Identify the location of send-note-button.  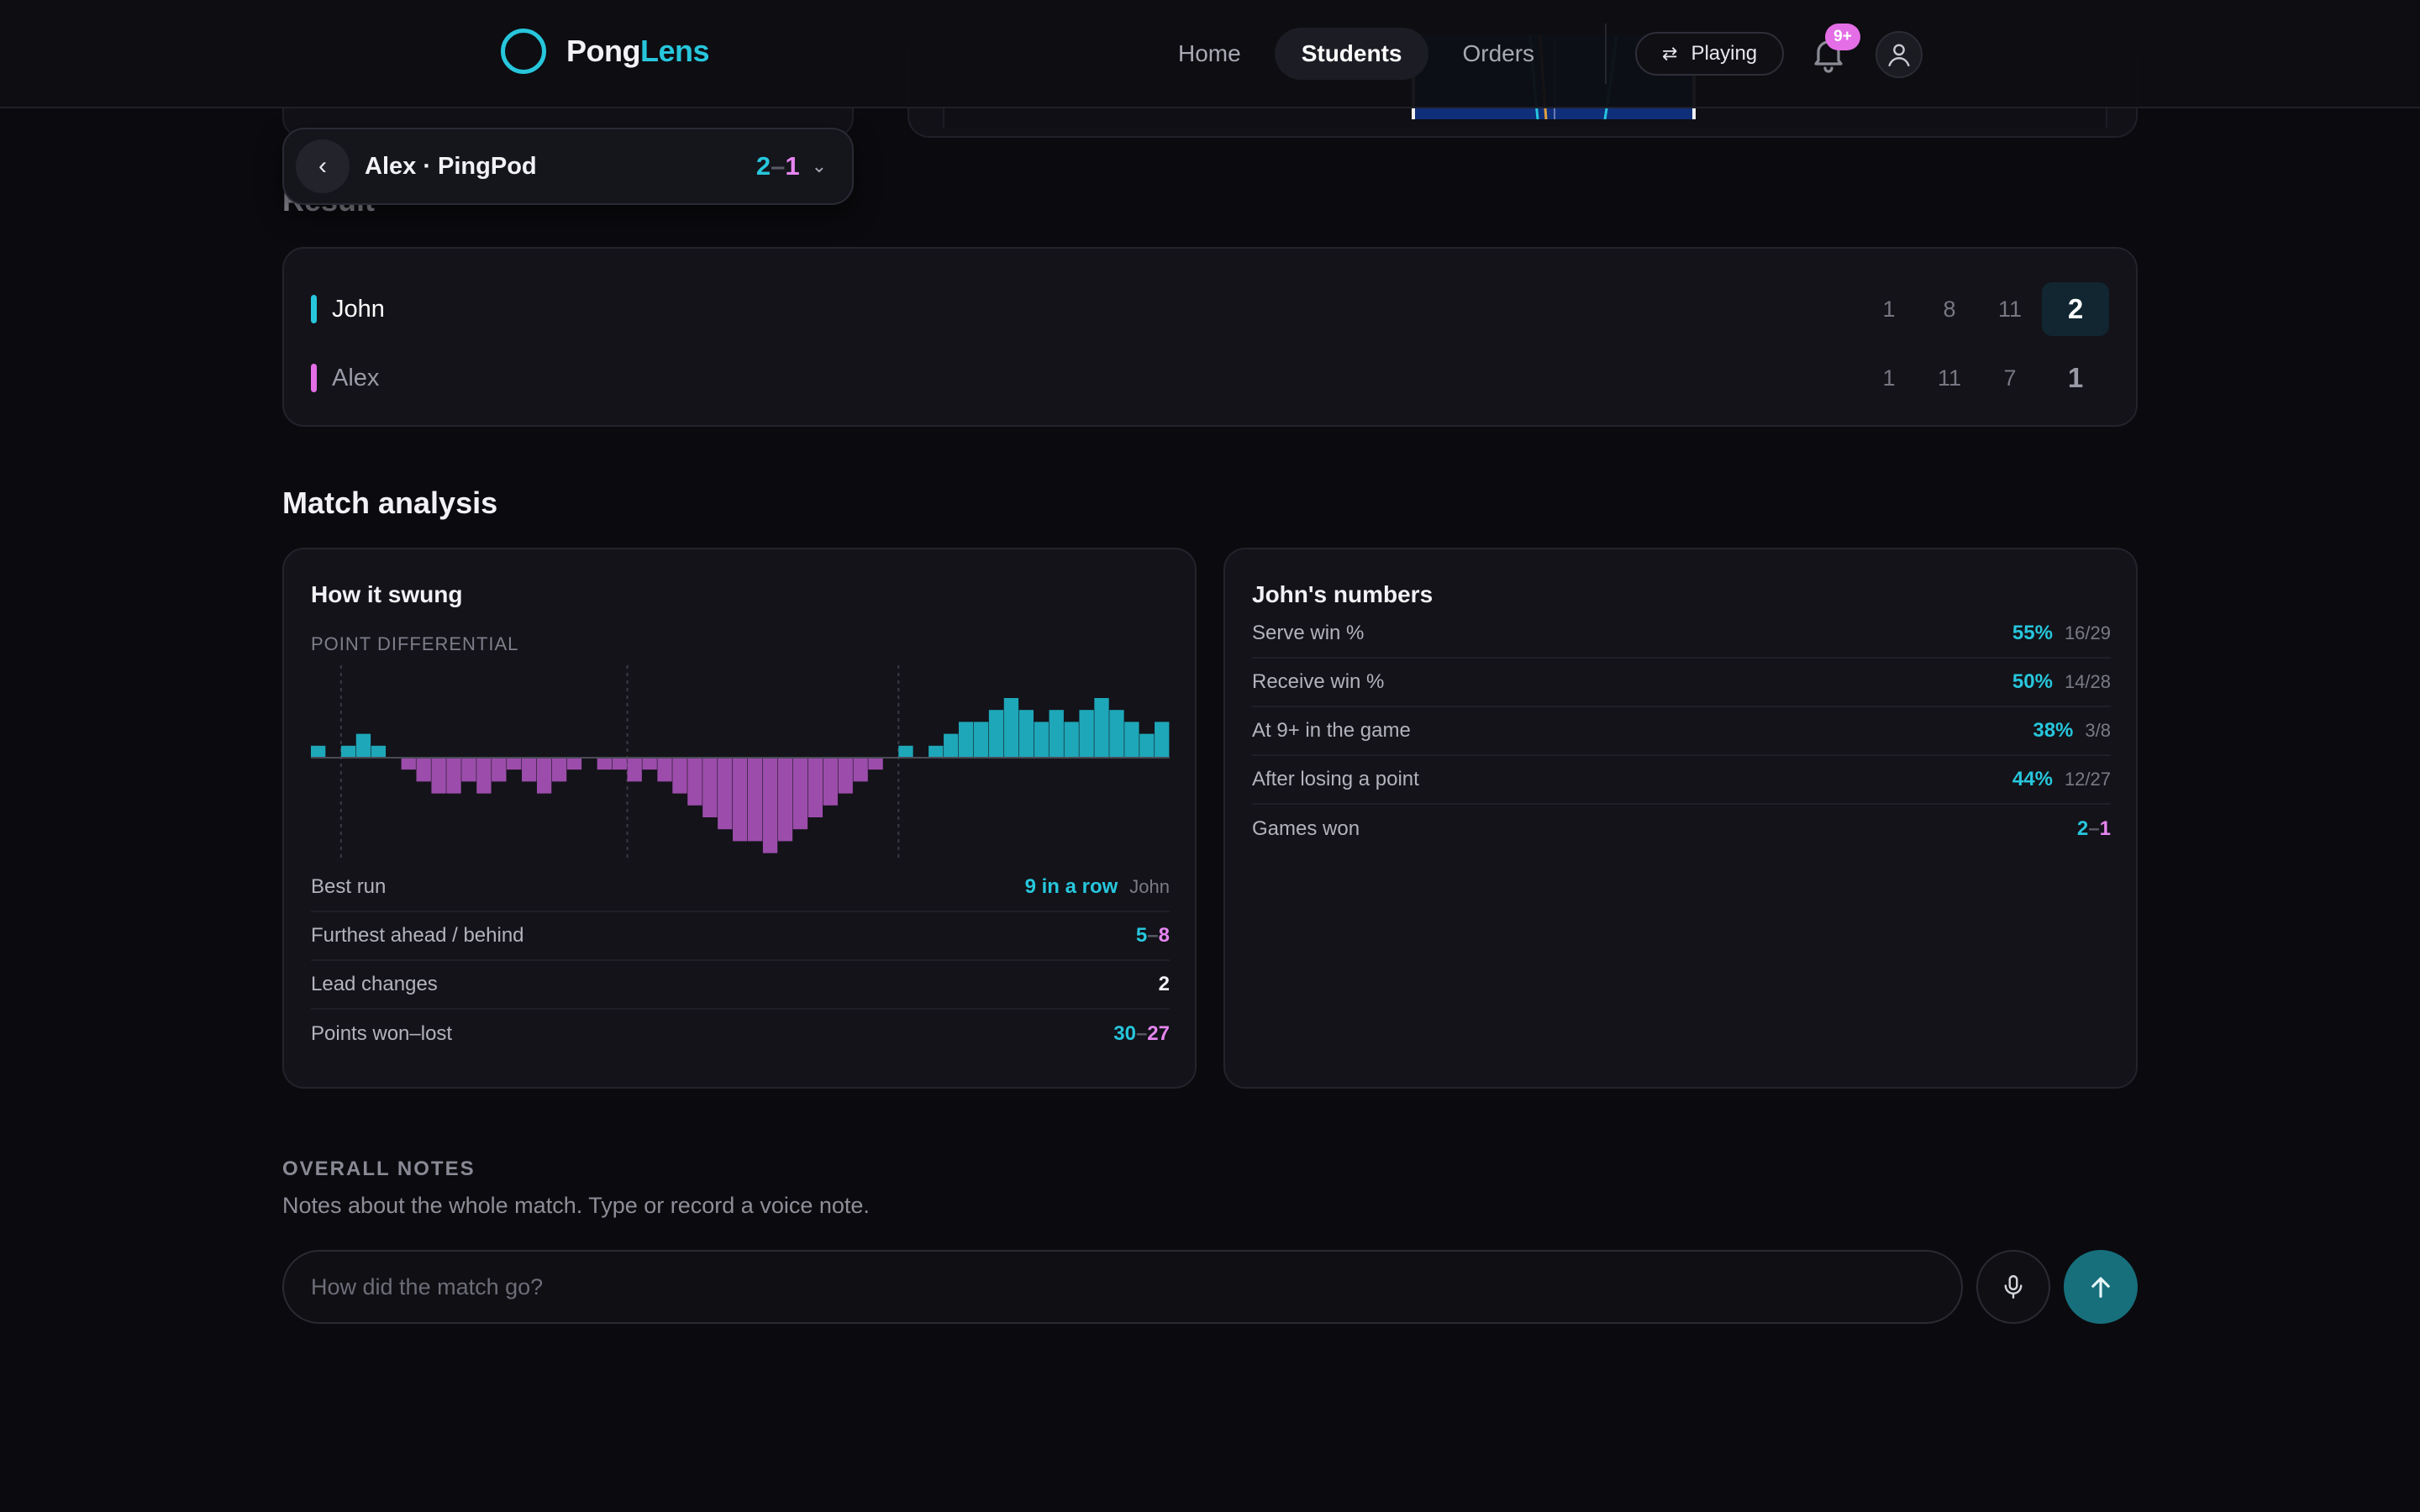
(2101, 1287).